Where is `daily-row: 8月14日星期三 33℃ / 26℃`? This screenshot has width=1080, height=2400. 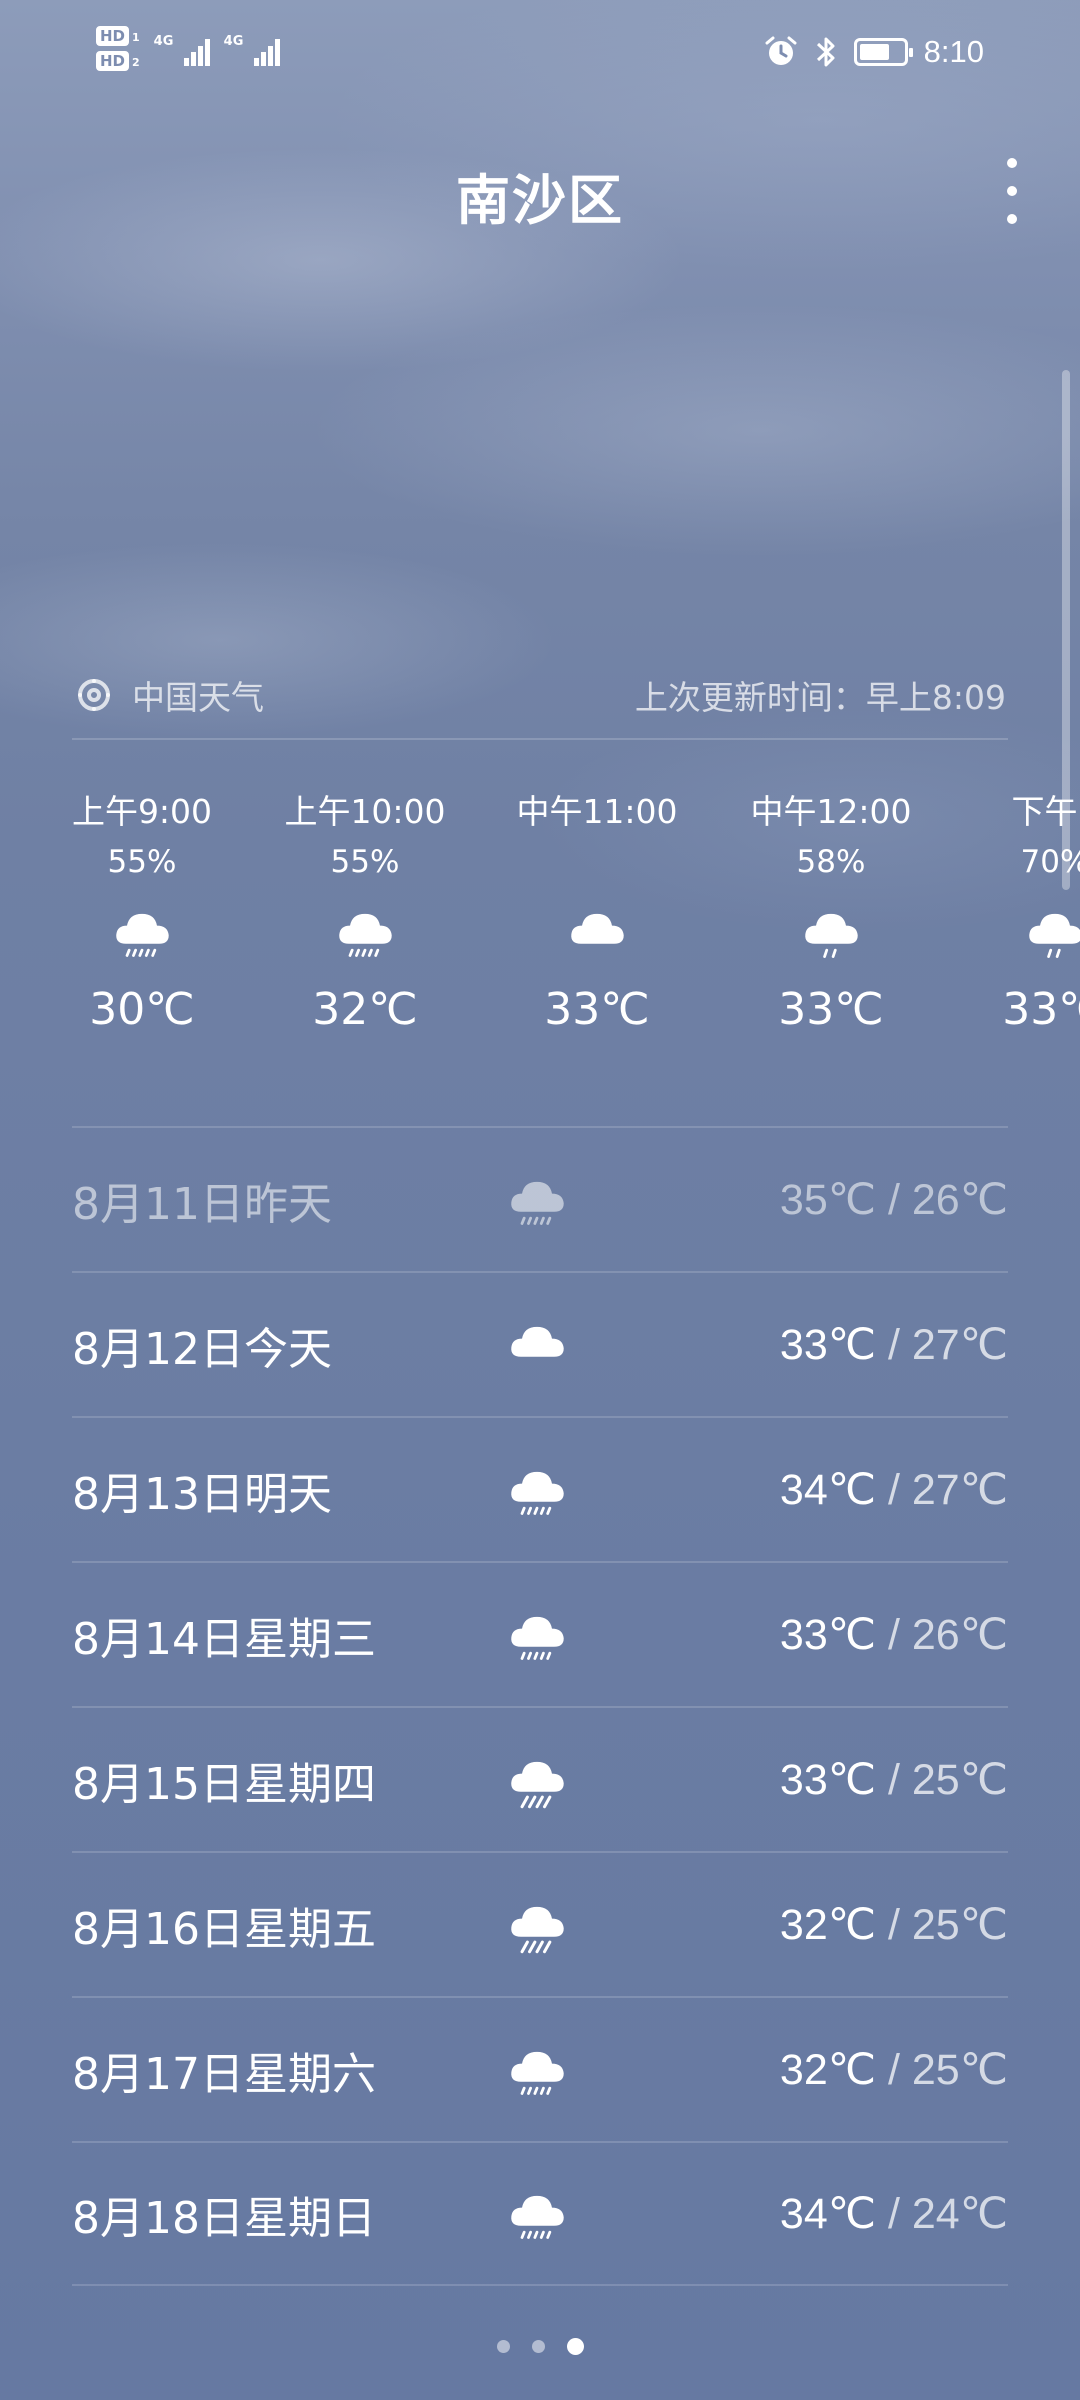
daily-row: 8月14日星期三 33℃ / 26℃ is located at coordinates (540, 1633).